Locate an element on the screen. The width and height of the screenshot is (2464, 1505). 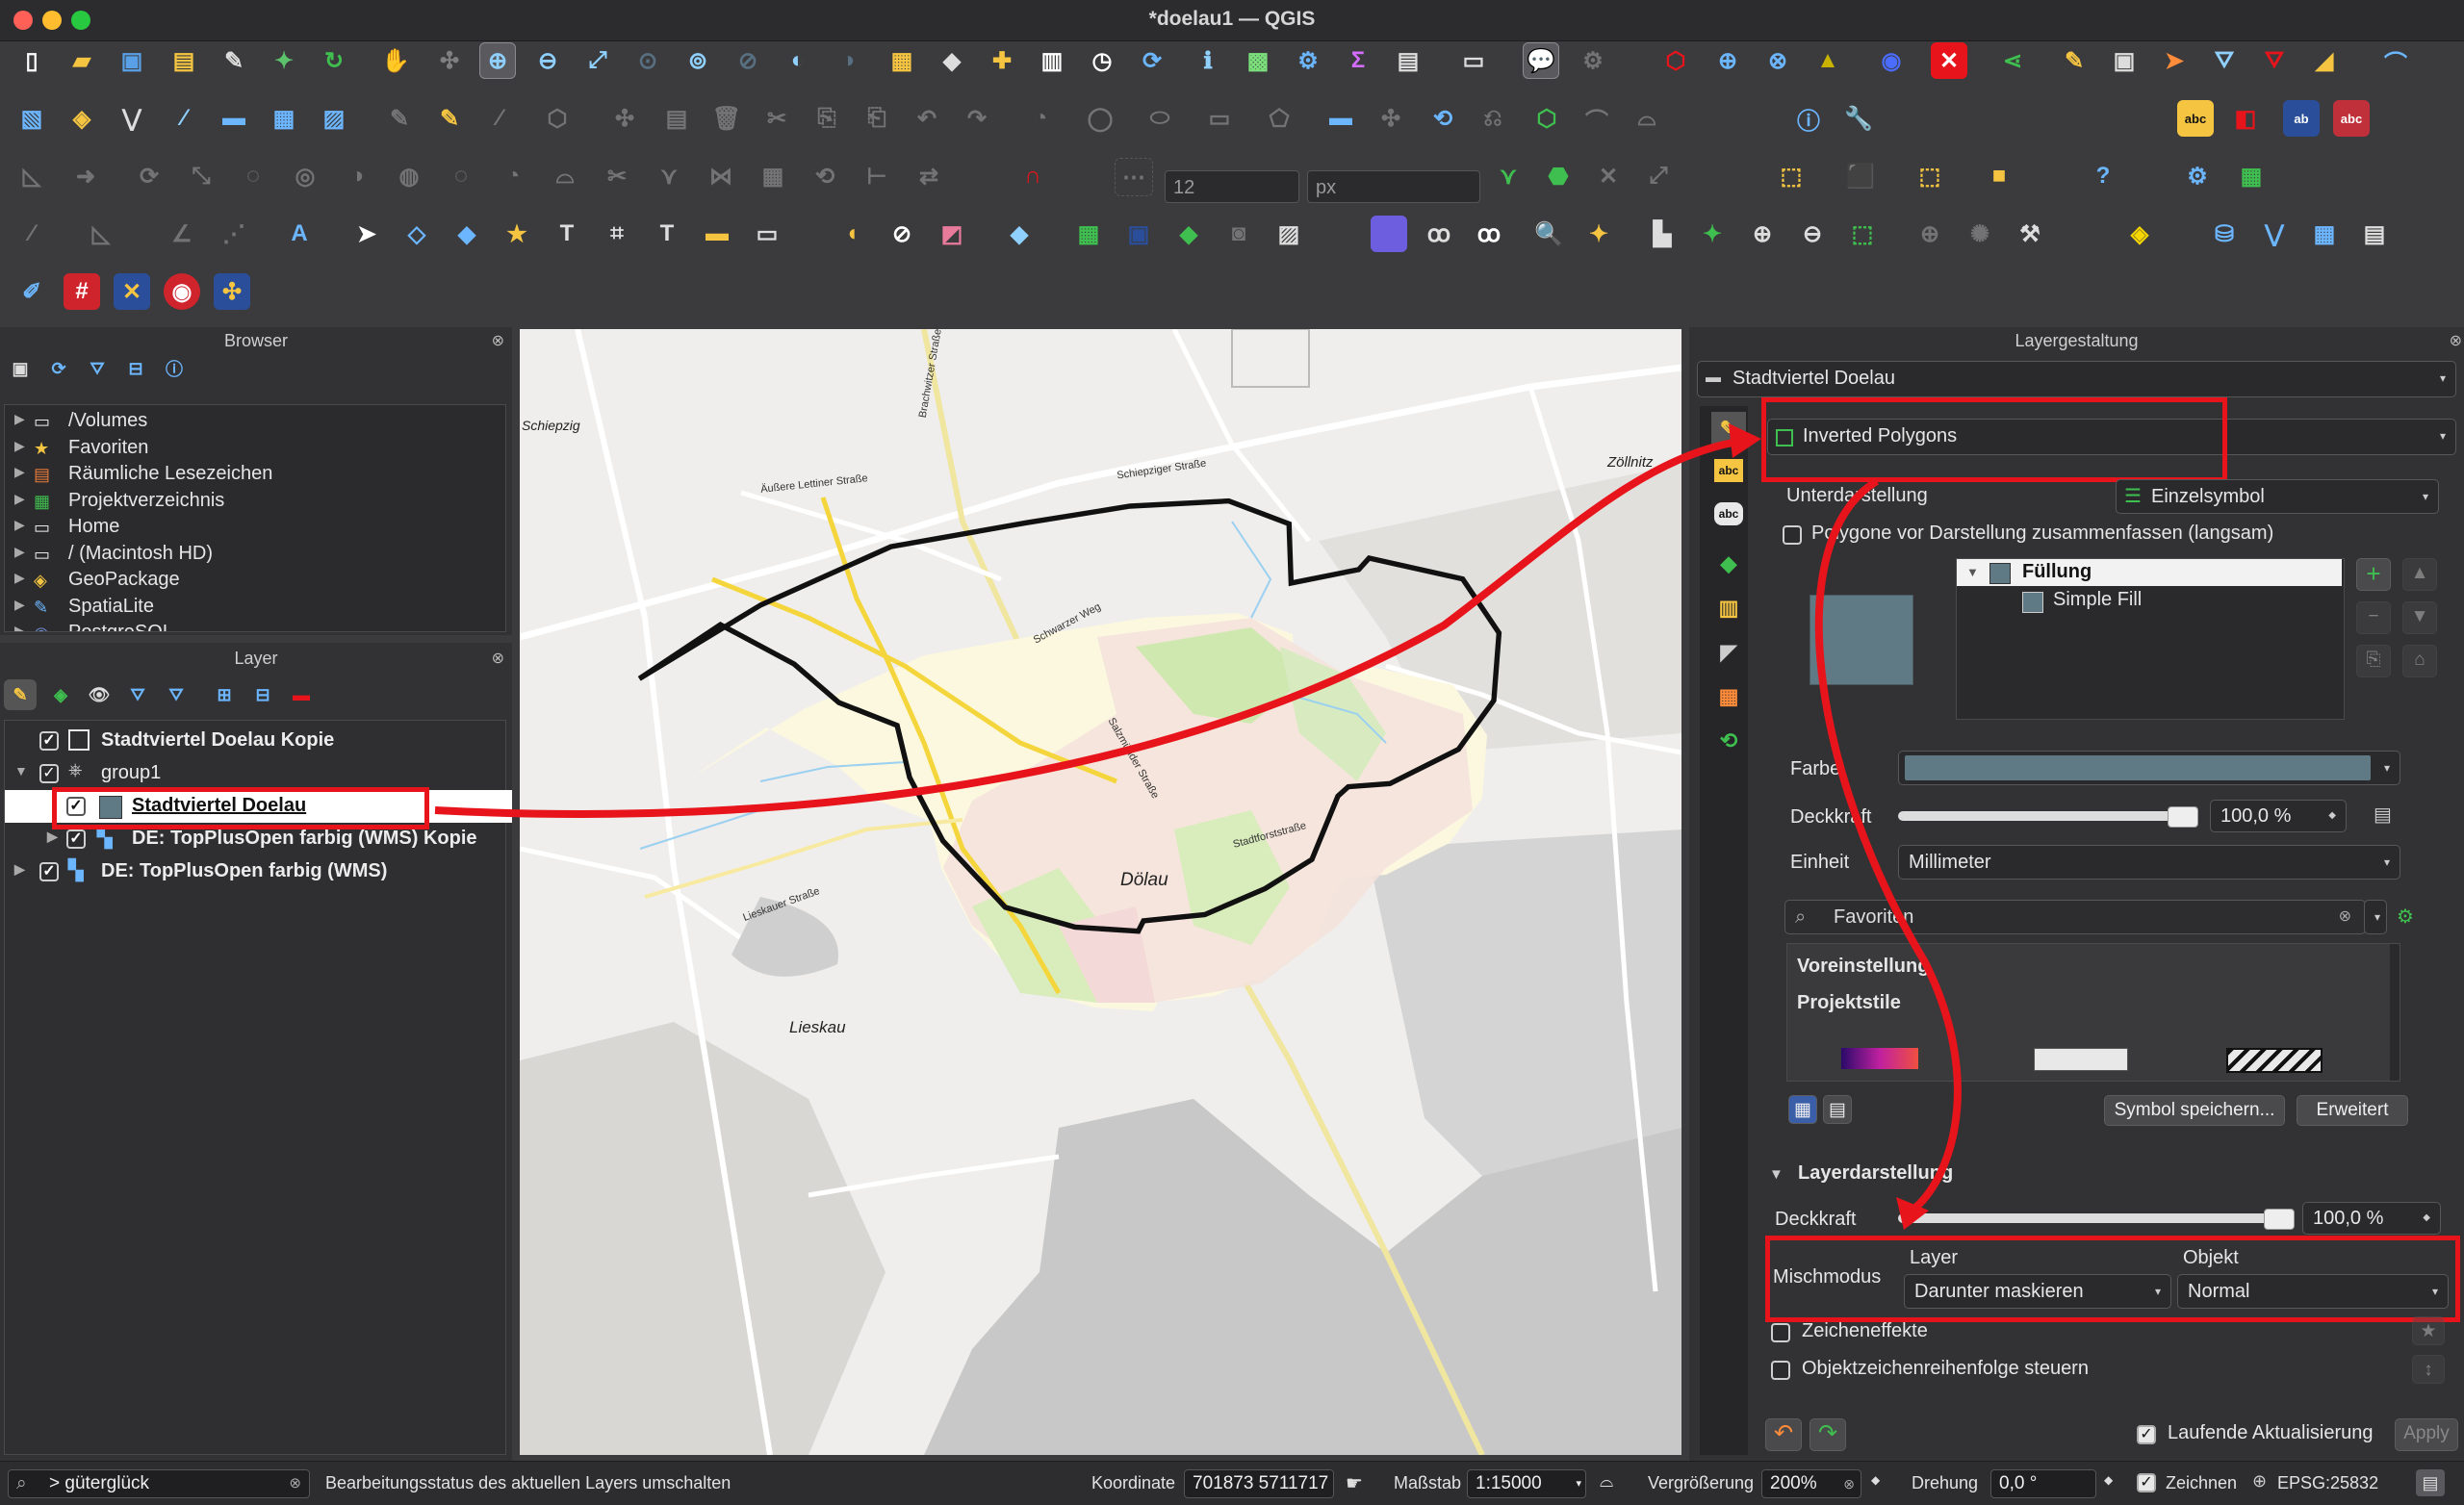
magnifier-input: 200% ⊗ is located at coordinates (1811, 1483).